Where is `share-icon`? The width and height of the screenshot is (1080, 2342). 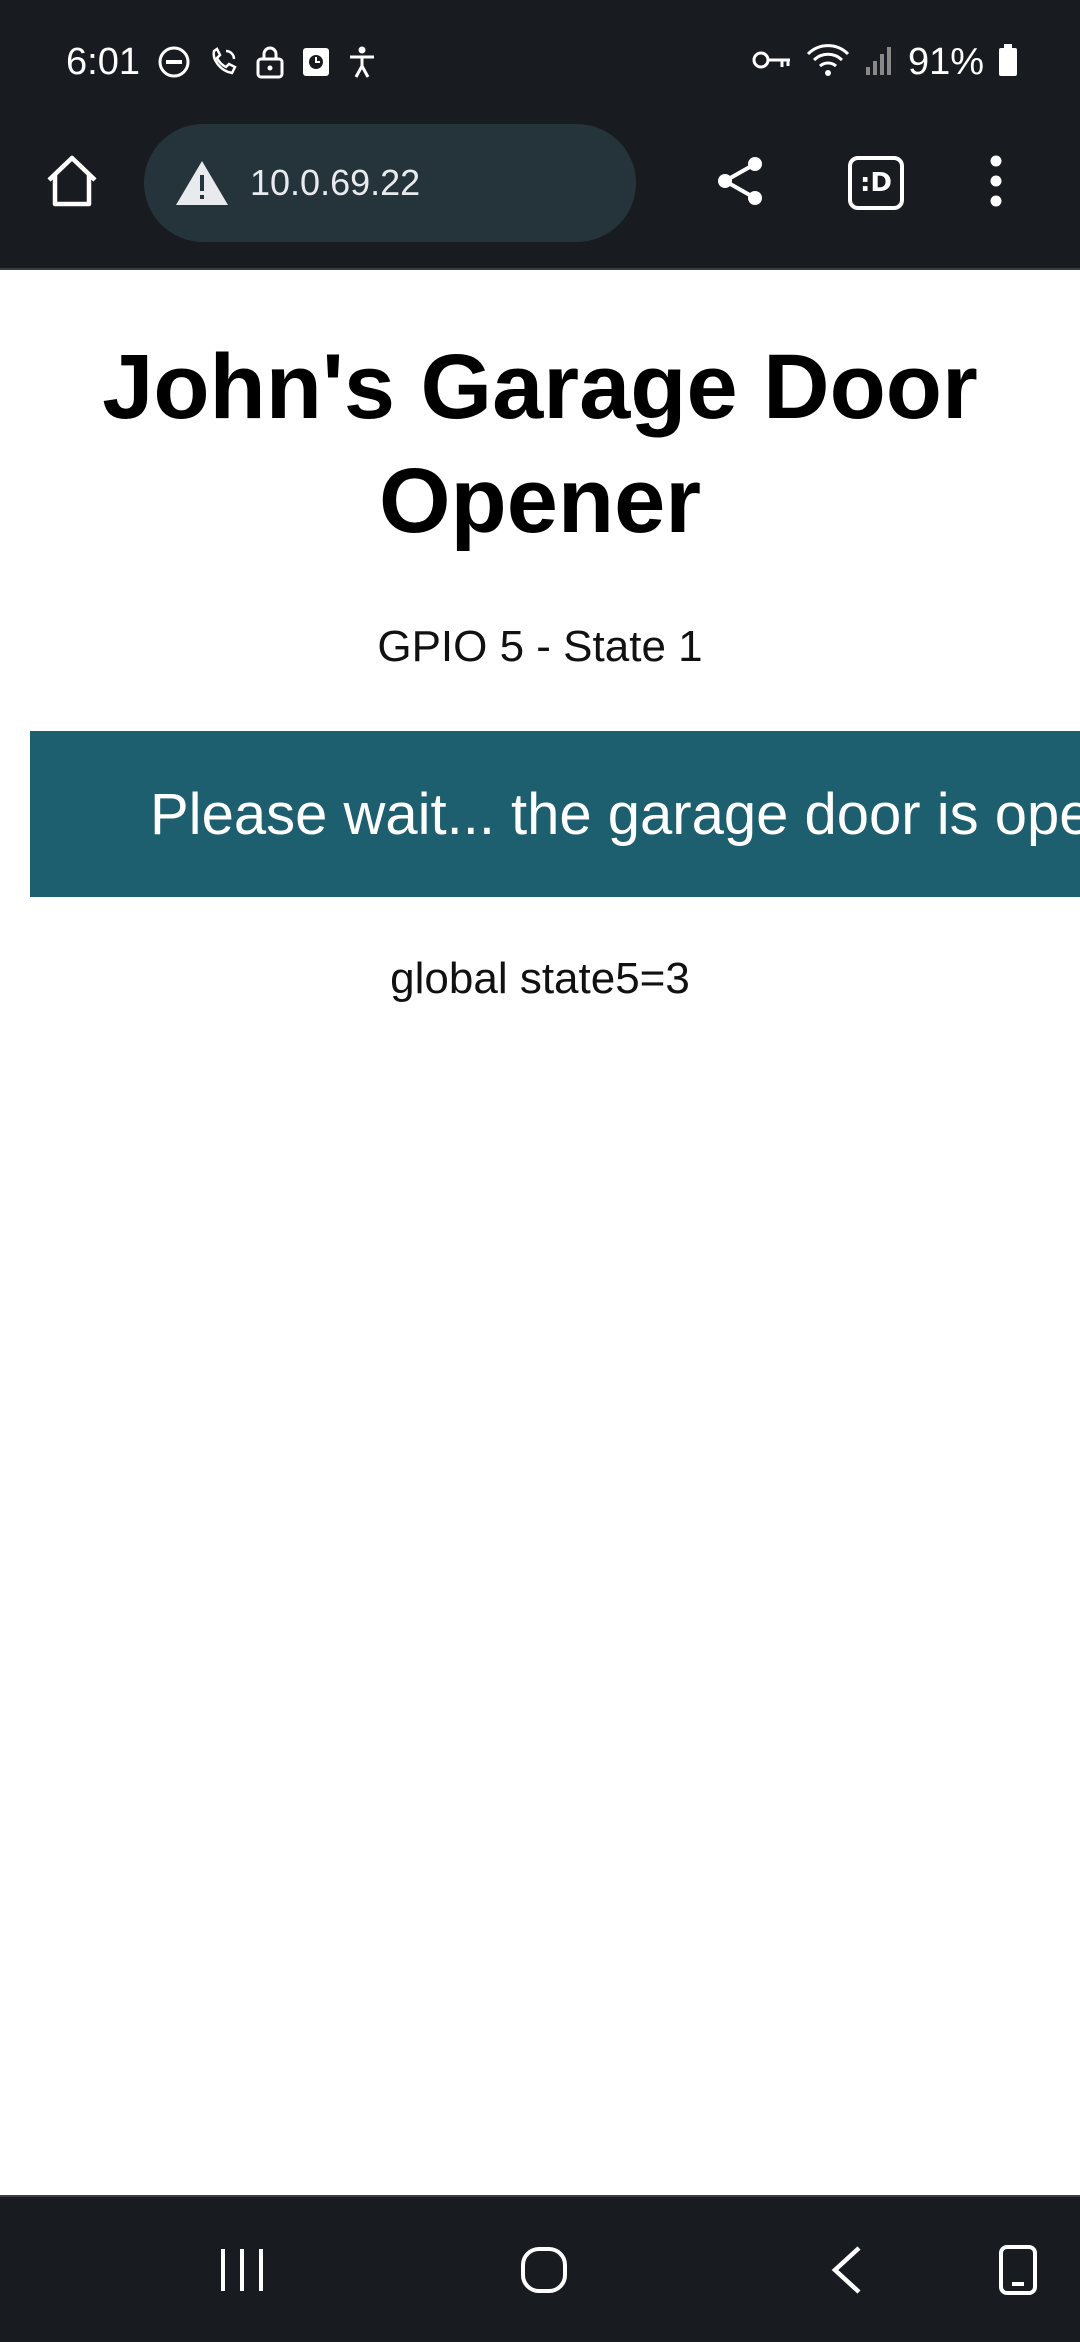 share-icon is located at coordinates (740, 183).